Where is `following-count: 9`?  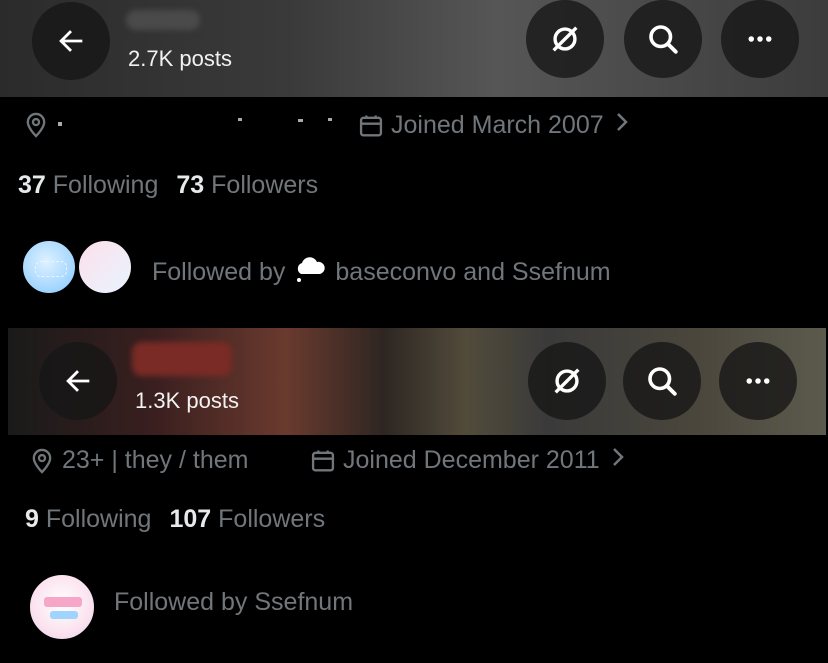 following-count: 9 is located at coordinates (32, 519).